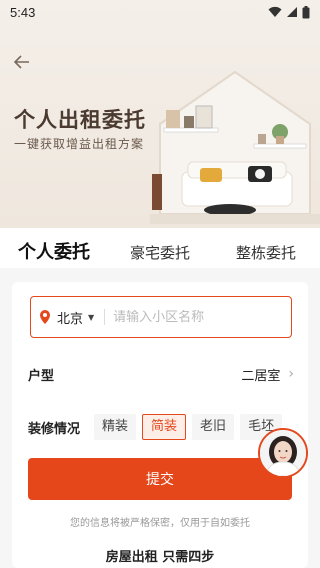 The height and width of the screenshot is (568, 320). Describe the element at coordinates (161, 374) in the screenshot. I see `room-type-row: 户型 二居室 ›` at that location.